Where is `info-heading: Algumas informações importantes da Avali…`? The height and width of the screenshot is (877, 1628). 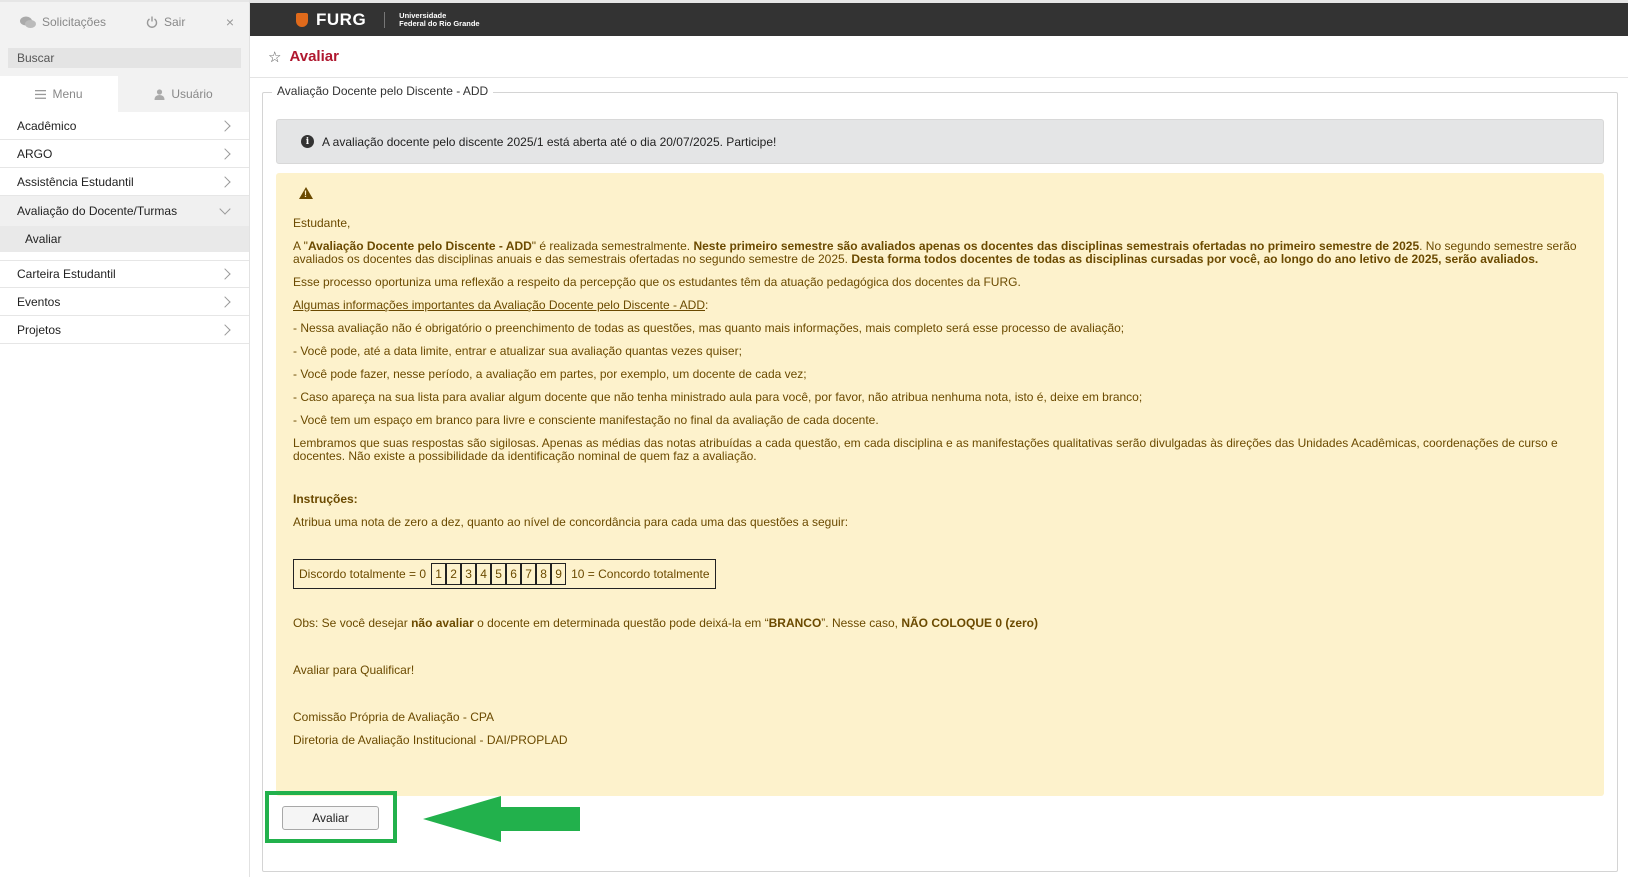 info-heading: Algumas informações importantes da Avali… is located at coordinates (501, 305).